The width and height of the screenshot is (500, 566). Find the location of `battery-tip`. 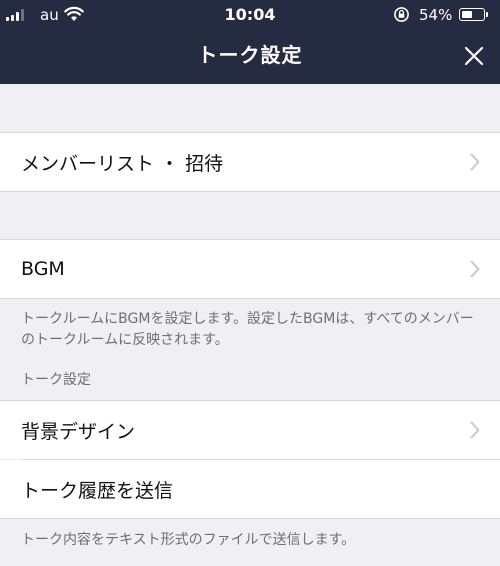

battery-tip is located at coordinates (487, 14).